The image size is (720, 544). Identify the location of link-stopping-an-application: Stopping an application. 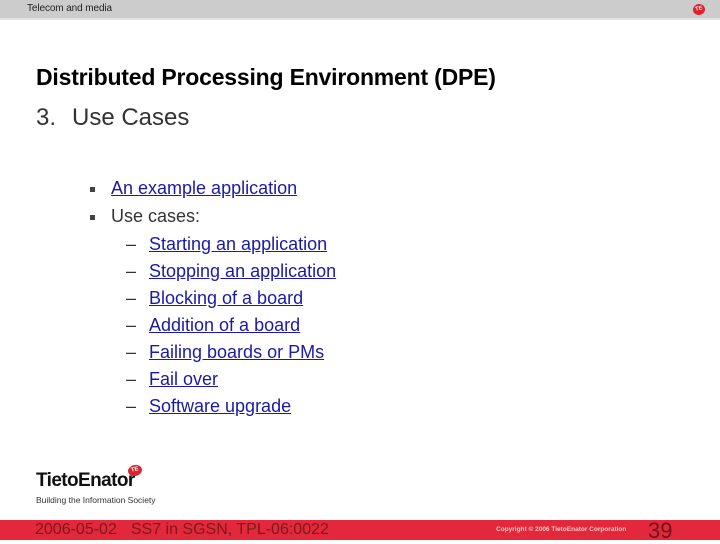
(242, 271).